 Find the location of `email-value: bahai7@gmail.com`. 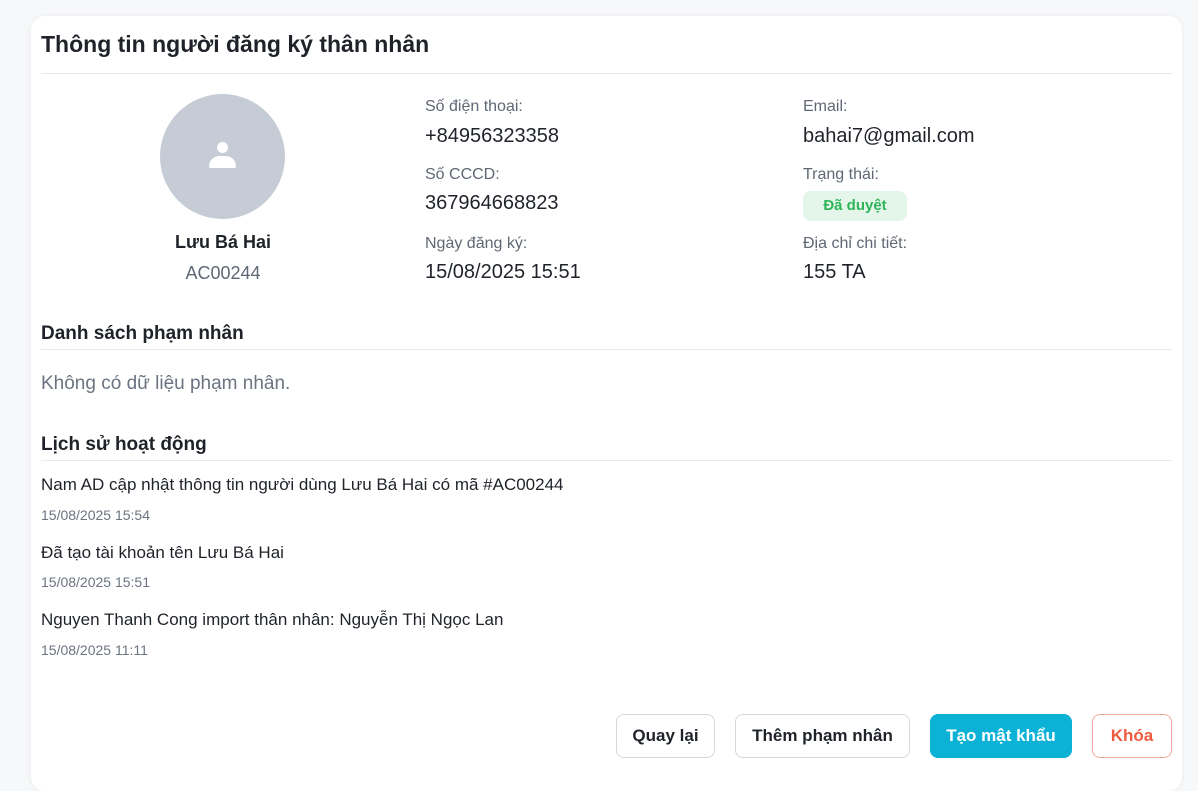

email-value: bahai7@gmail.com is located at coordinates (889, 136).